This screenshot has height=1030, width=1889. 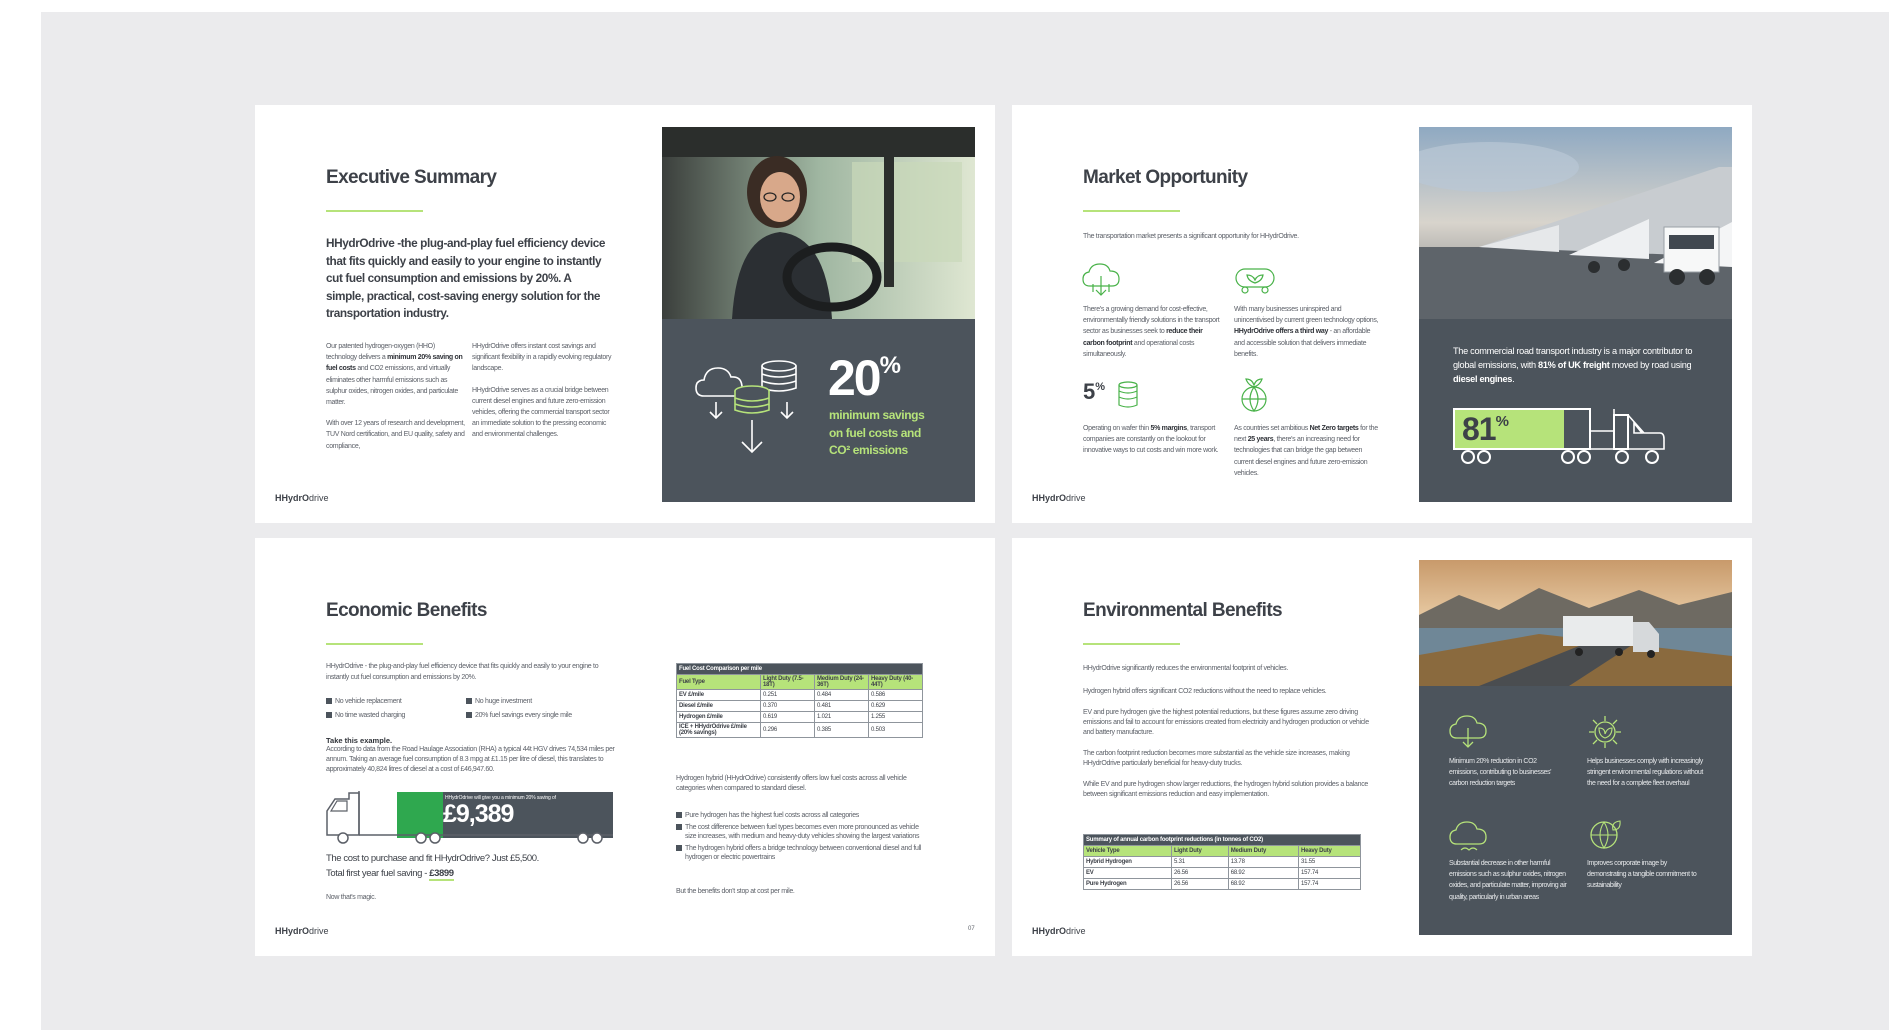 I want to click on table-row: Diesel £/mile 0.370 0.481 0.629, so click(x=799, y=706).